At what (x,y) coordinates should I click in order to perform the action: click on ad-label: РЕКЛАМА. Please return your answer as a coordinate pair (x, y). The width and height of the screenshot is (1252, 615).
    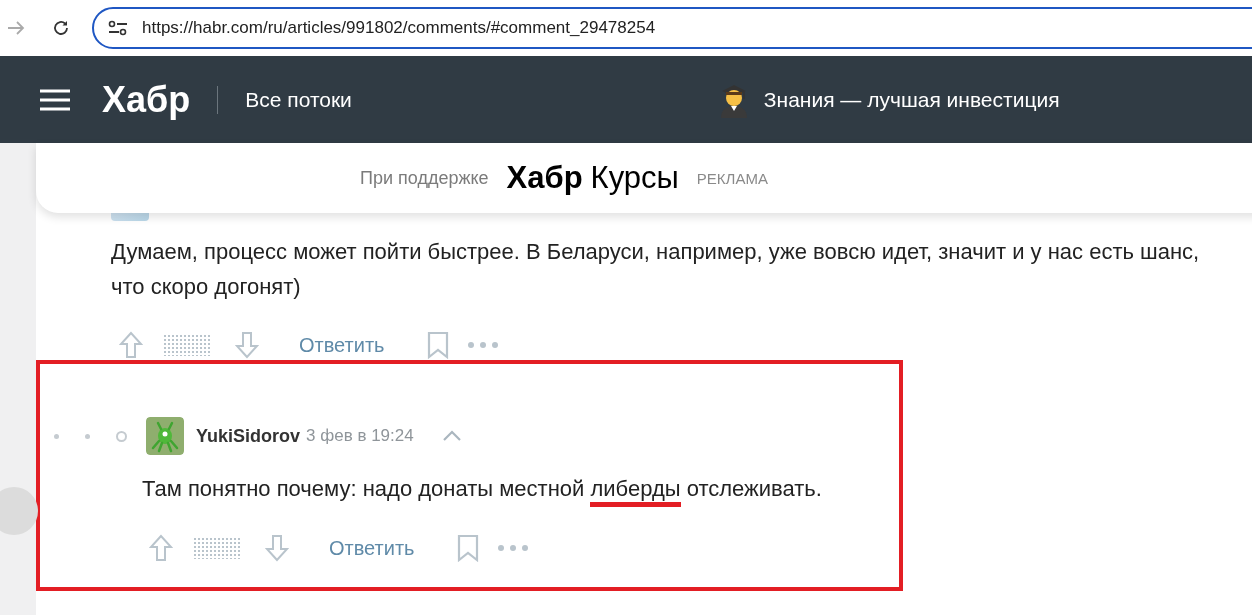
    Looking at the image, I should click on (732, 178).